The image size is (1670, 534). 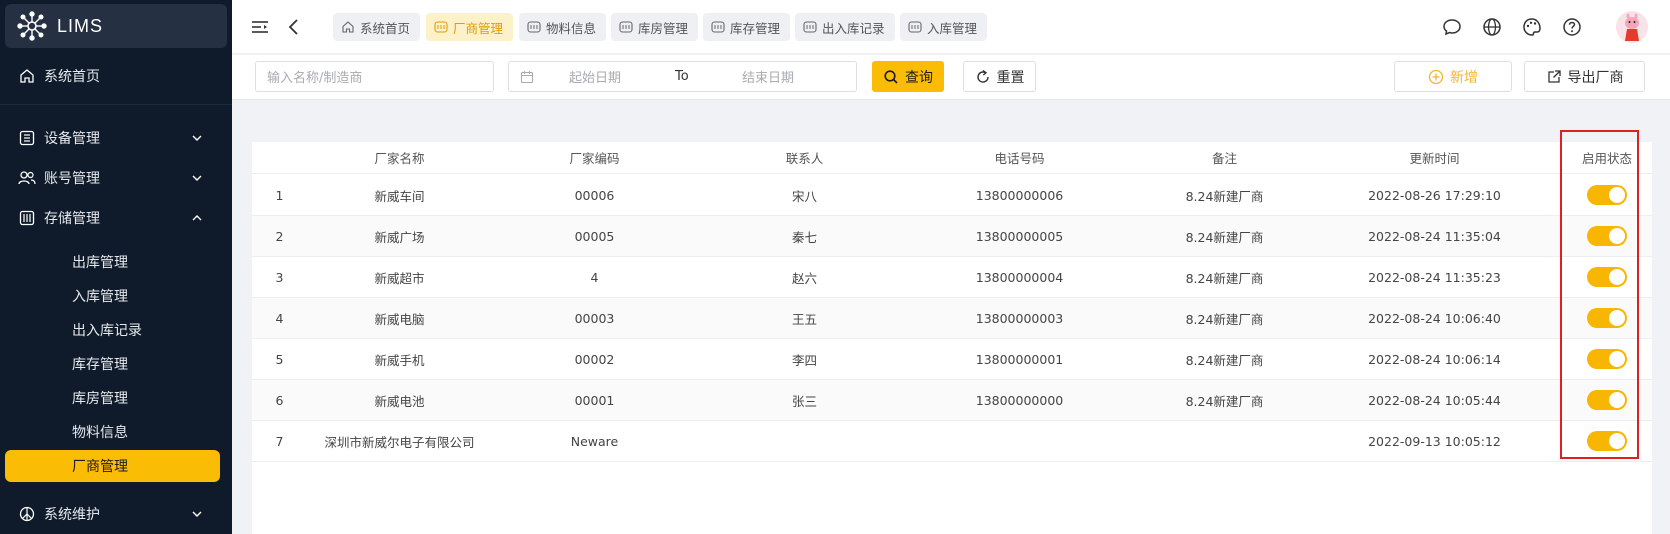 What do you see at coordinates (27, 178) in the screenshot?
I see `users-icon` at bounding box center [27, 178].